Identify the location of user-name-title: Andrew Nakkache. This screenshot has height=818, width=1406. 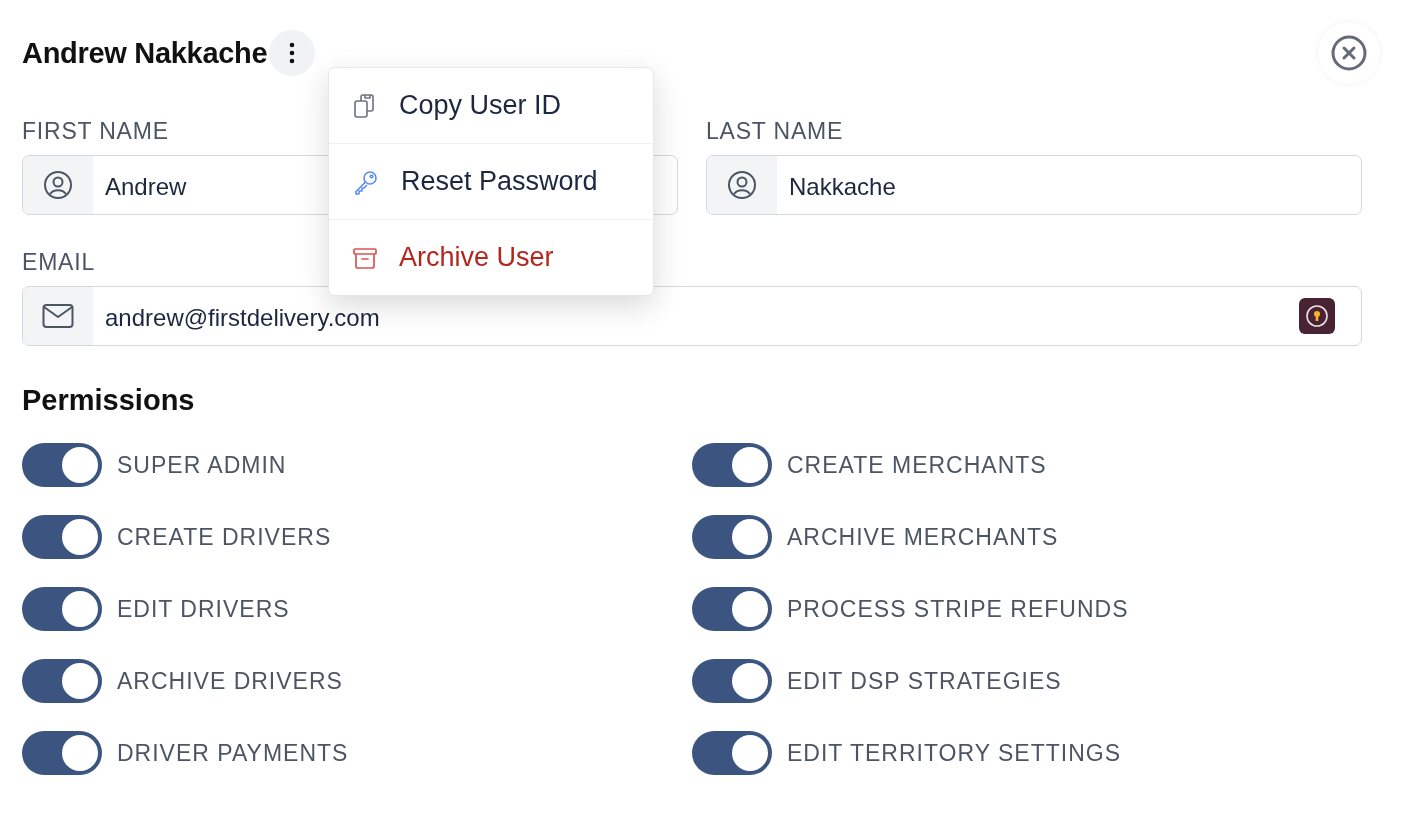
(145, 53).